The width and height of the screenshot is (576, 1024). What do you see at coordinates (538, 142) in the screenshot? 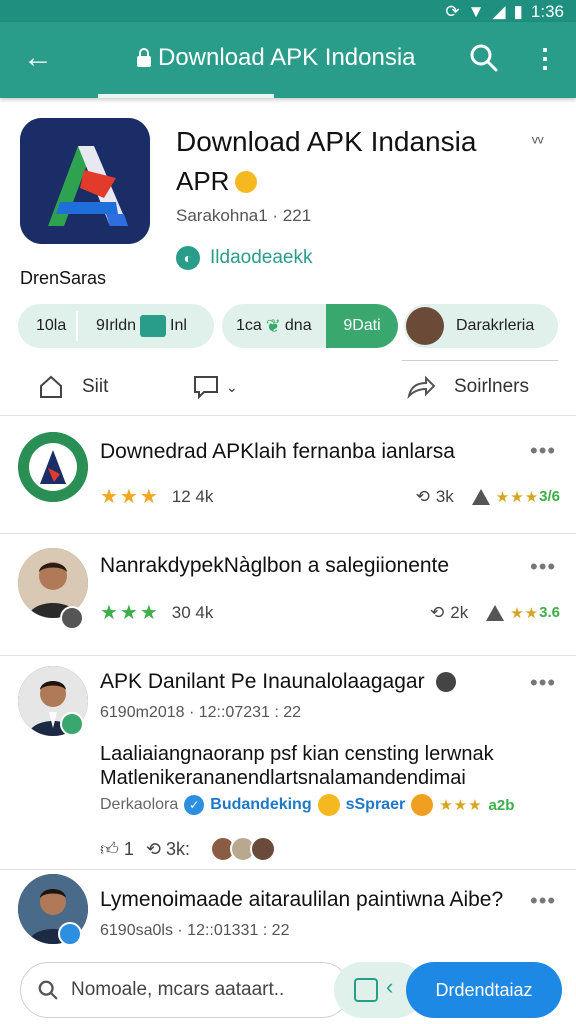
I see `chevron-down-icon: ᵛᵛ` at bounding box center [538, 142].